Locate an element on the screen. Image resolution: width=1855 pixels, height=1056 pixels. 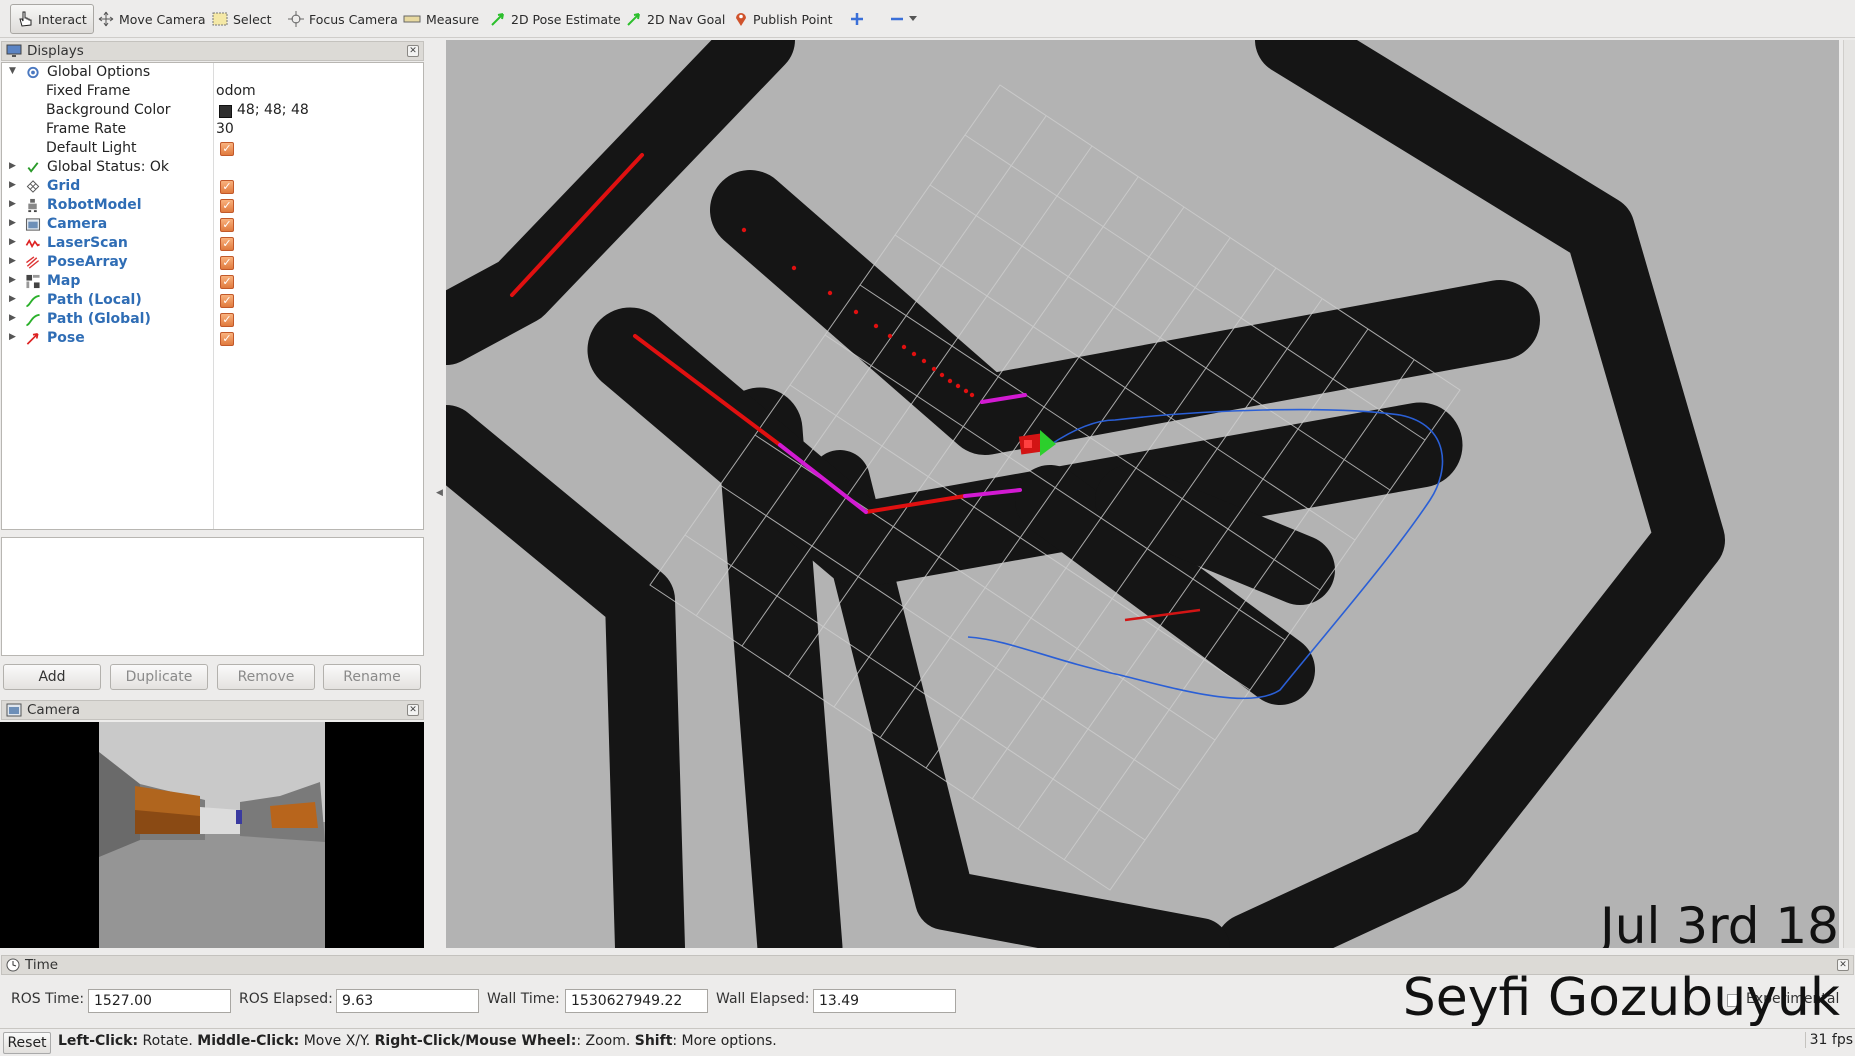
tree-item-laserscan: ▶ LaserScan ✓ is located at coordinates (212, 243).